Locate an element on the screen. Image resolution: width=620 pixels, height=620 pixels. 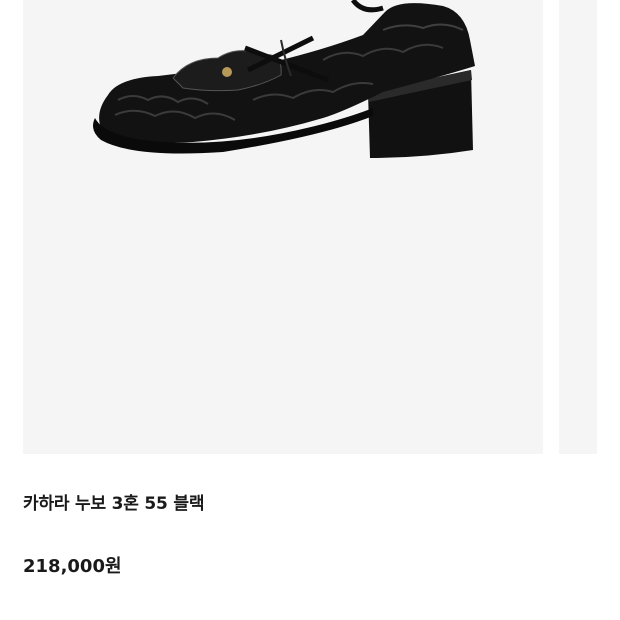
product-title: 카하라 누보 3혼 55 블랙 is located at coordinates (114, 504).